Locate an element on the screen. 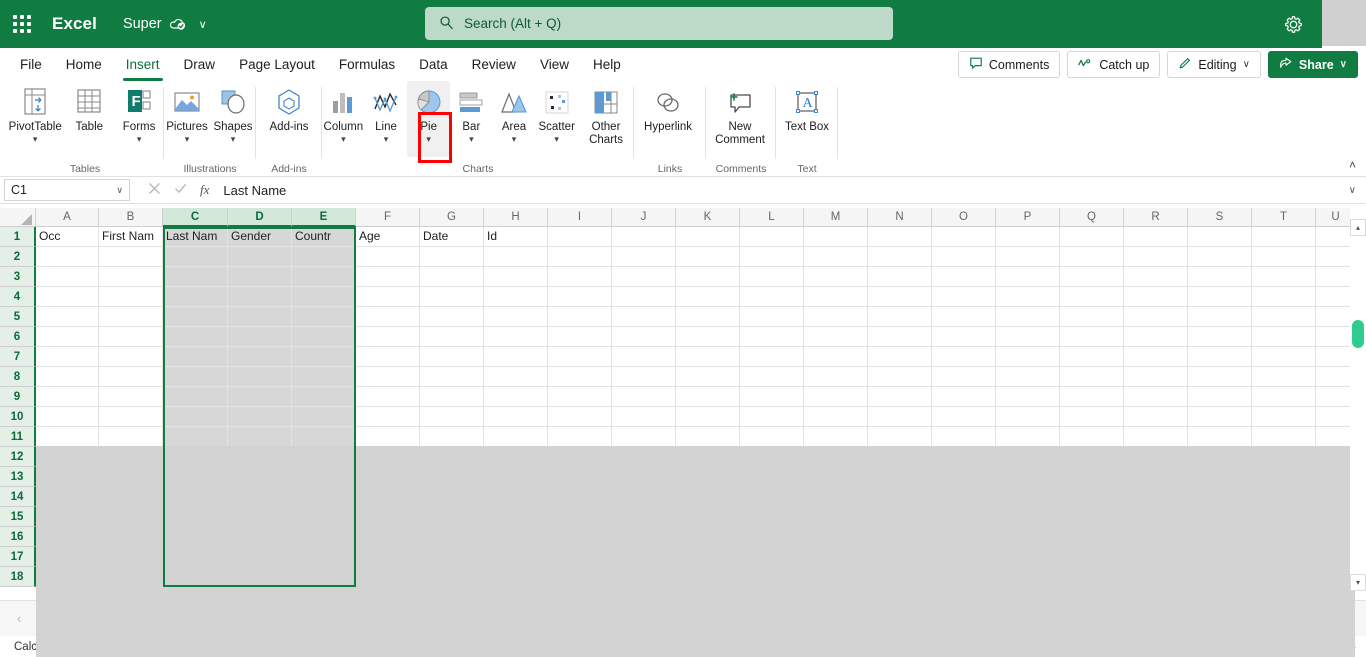  cell-H1: Id is located at coordinates (516, 237).